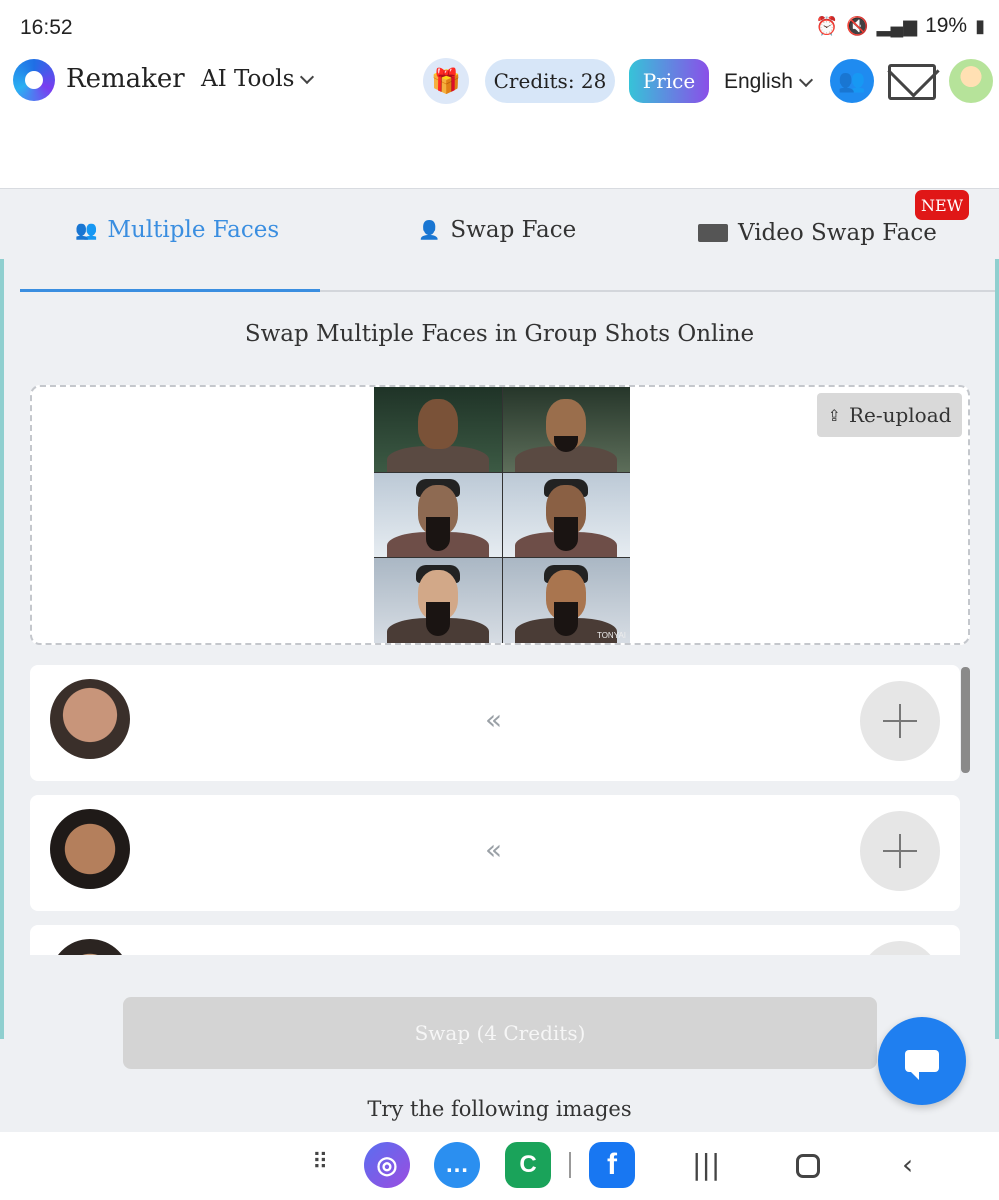  I want to click on tab-swap-face: 👤 Swap Face, so click(497, 230).